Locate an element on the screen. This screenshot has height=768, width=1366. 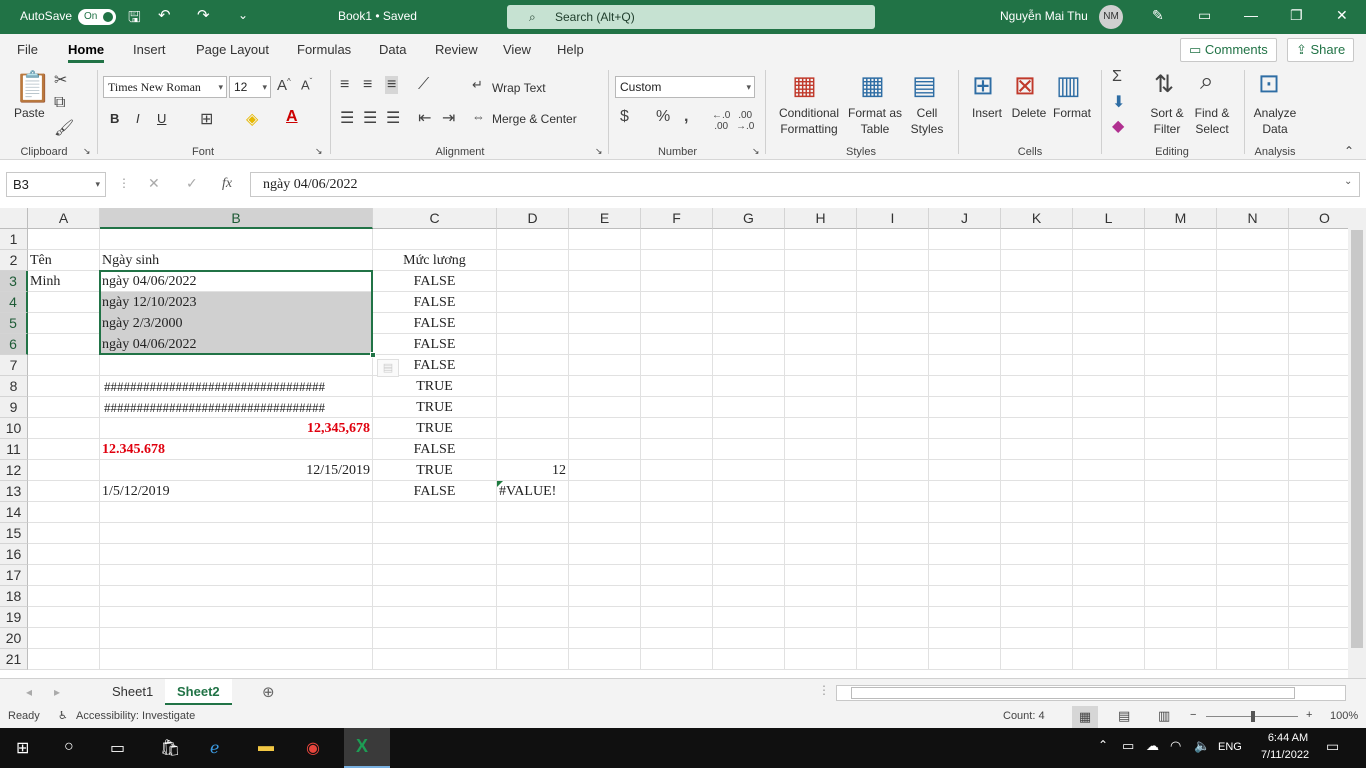
column-header-j: J is located at coordinates (965, 218).